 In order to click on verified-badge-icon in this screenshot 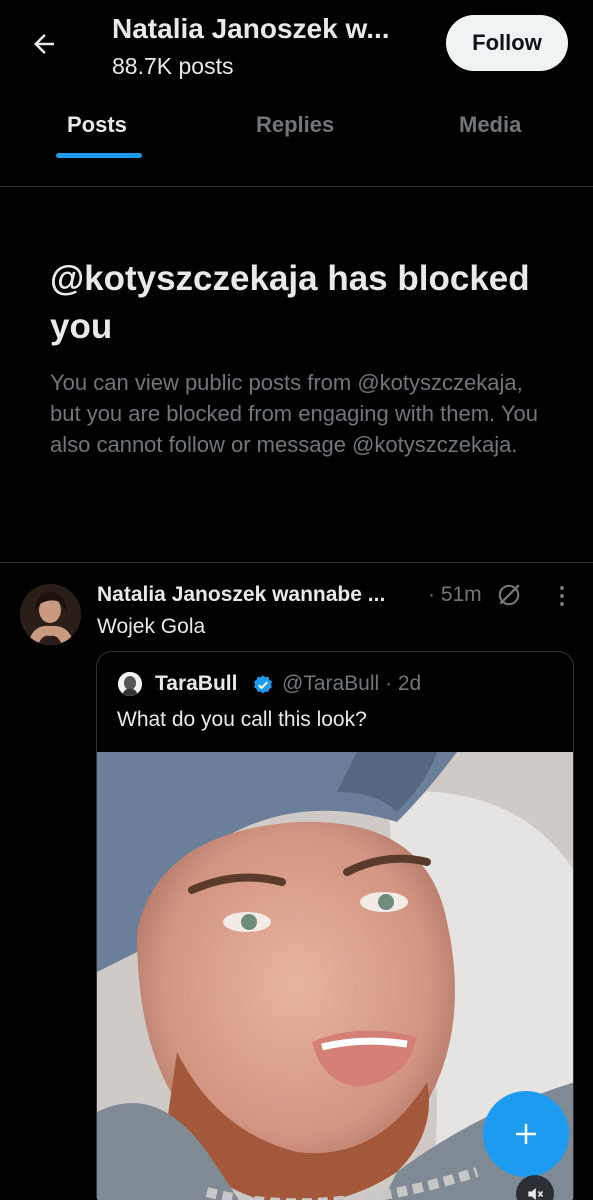, I will do `click(263, 685)`.